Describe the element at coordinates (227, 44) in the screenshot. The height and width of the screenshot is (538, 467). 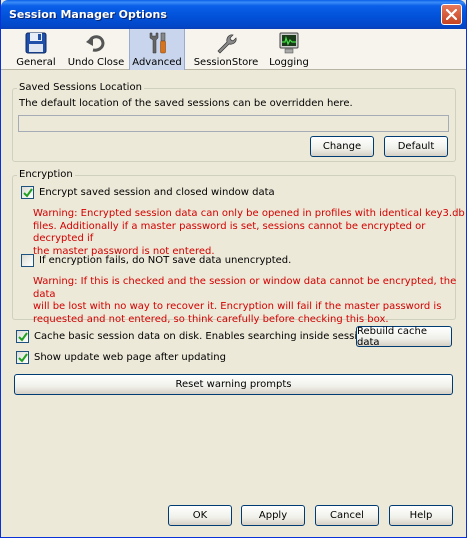
I see `wrench-icon` at that location.